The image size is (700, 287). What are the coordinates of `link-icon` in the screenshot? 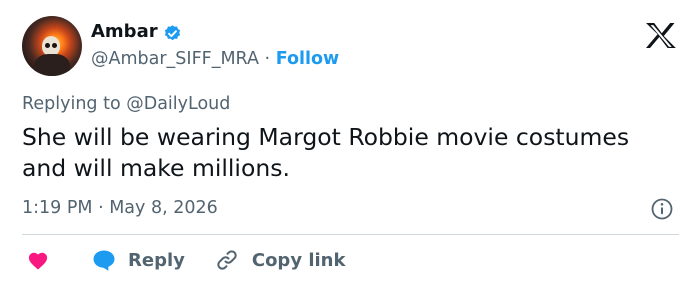 It's located at (227, 260).